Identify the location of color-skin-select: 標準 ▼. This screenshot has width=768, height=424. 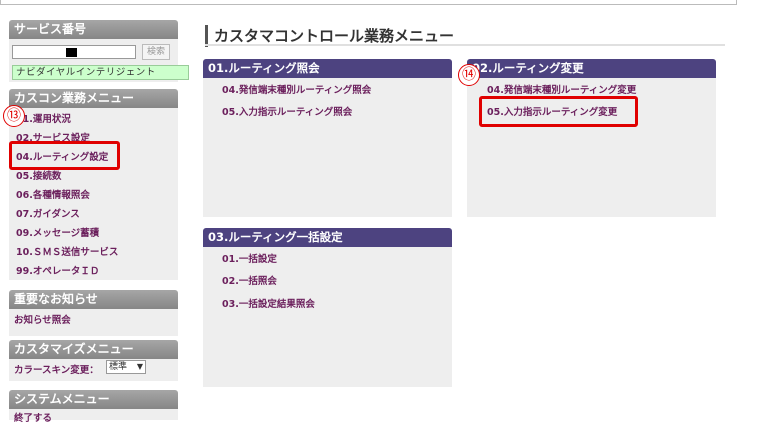
(126, 367).